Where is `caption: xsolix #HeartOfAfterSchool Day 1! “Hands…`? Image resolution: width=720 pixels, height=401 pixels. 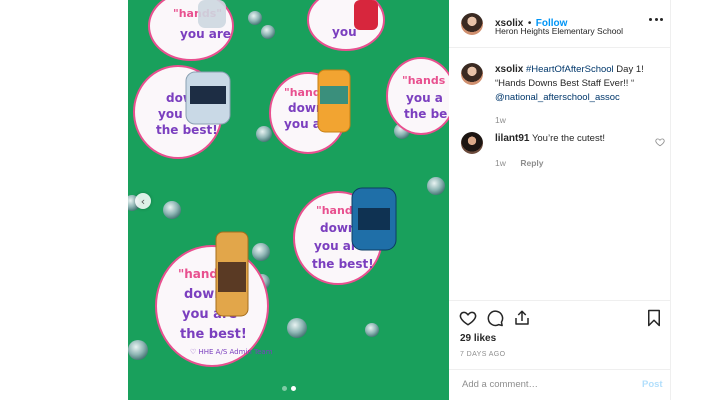 caption: xsolix #HeartOfAfterSchool Day 1! “Hands… is located at coordinates (580, 95).